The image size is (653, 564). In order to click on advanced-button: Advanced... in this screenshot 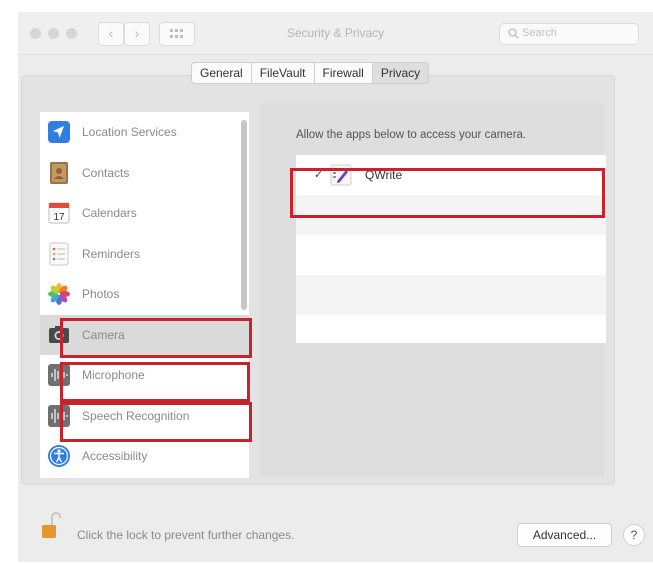, I will do `click(564, 535)`.